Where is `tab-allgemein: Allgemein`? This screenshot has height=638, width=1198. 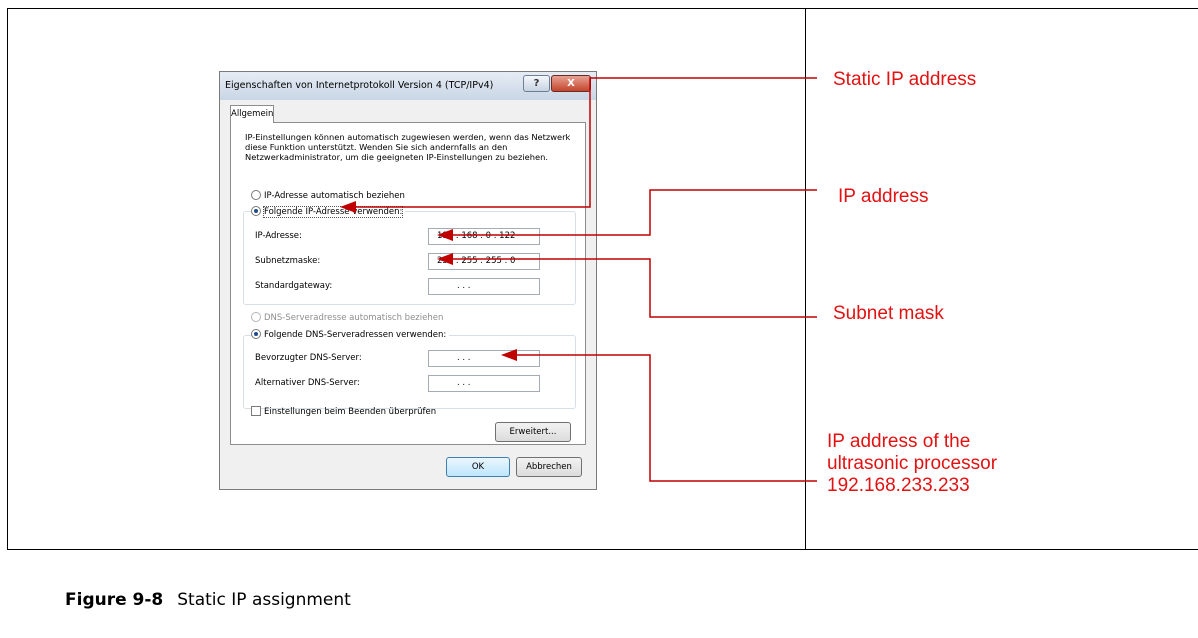
tab-allgemein: Allgemein is located at coordinates (252, 114).